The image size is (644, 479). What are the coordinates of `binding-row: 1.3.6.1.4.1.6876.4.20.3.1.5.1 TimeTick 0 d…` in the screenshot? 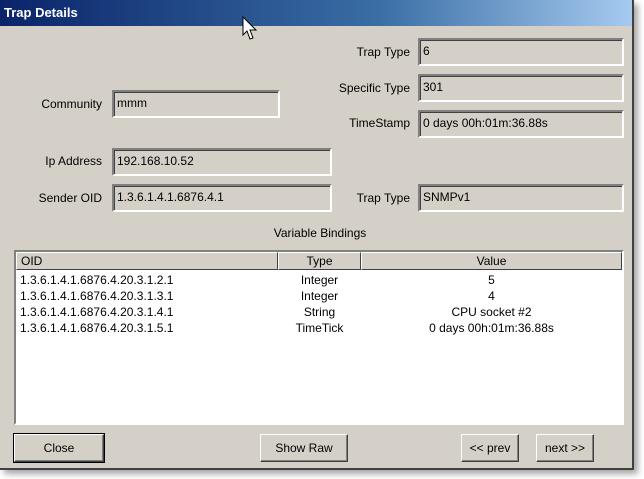 It's located at (319, 328).